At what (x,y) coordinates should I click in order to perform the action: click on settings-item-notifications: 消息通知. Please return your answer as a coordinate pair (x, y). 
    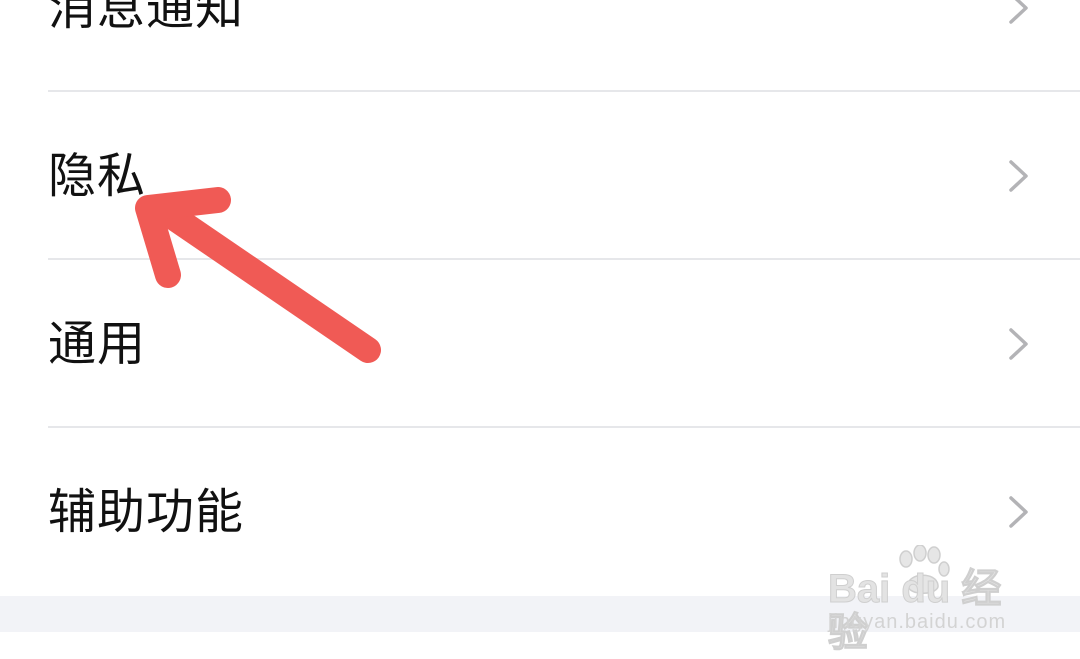
    Looking at the image, I should click on (540, 46).